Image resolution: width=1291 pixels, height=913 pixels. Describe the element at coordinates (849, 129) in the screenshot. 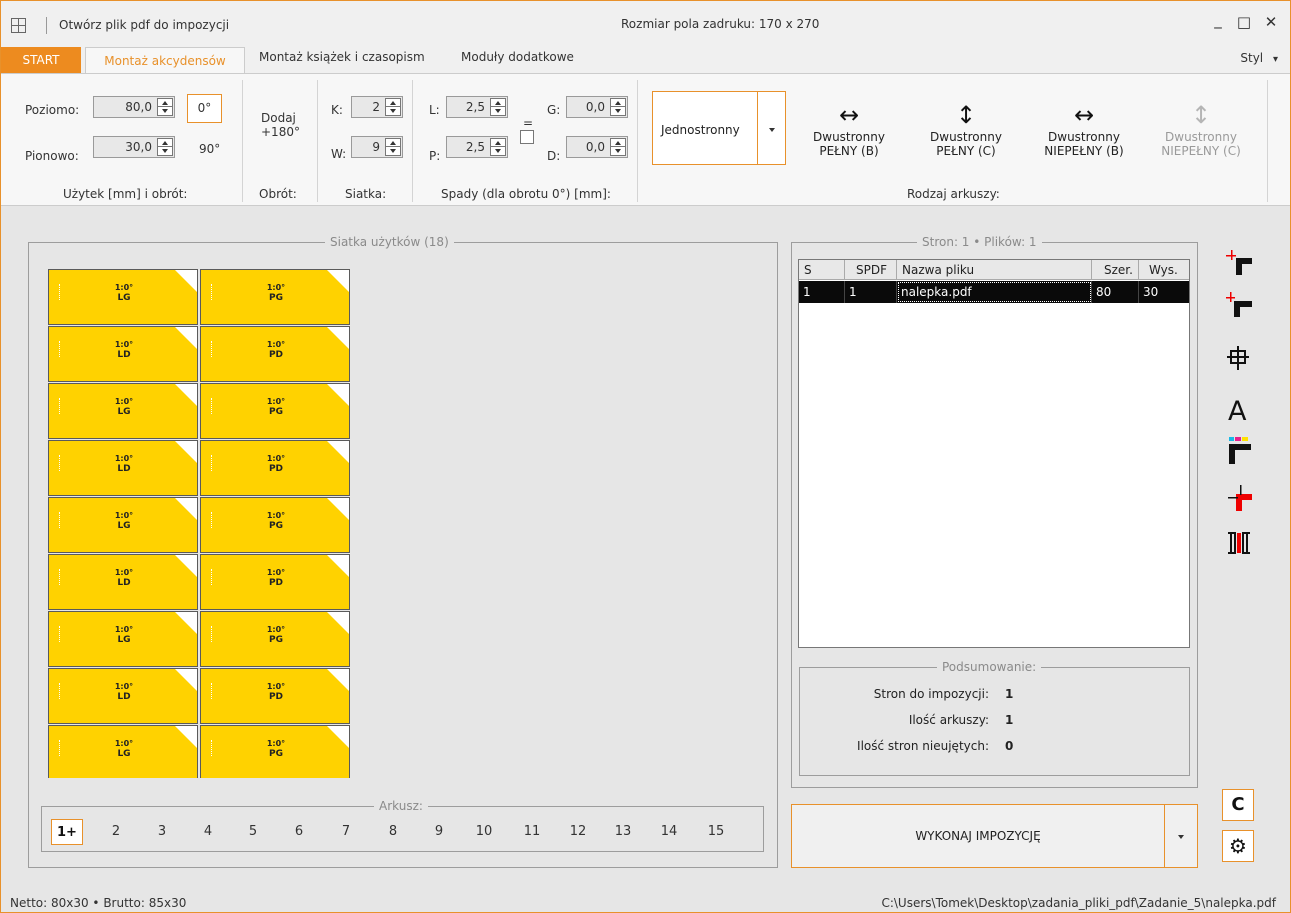

I see `duplex-full-b-button: ↔ Dwustronny PEŁNY (B)` at that location.